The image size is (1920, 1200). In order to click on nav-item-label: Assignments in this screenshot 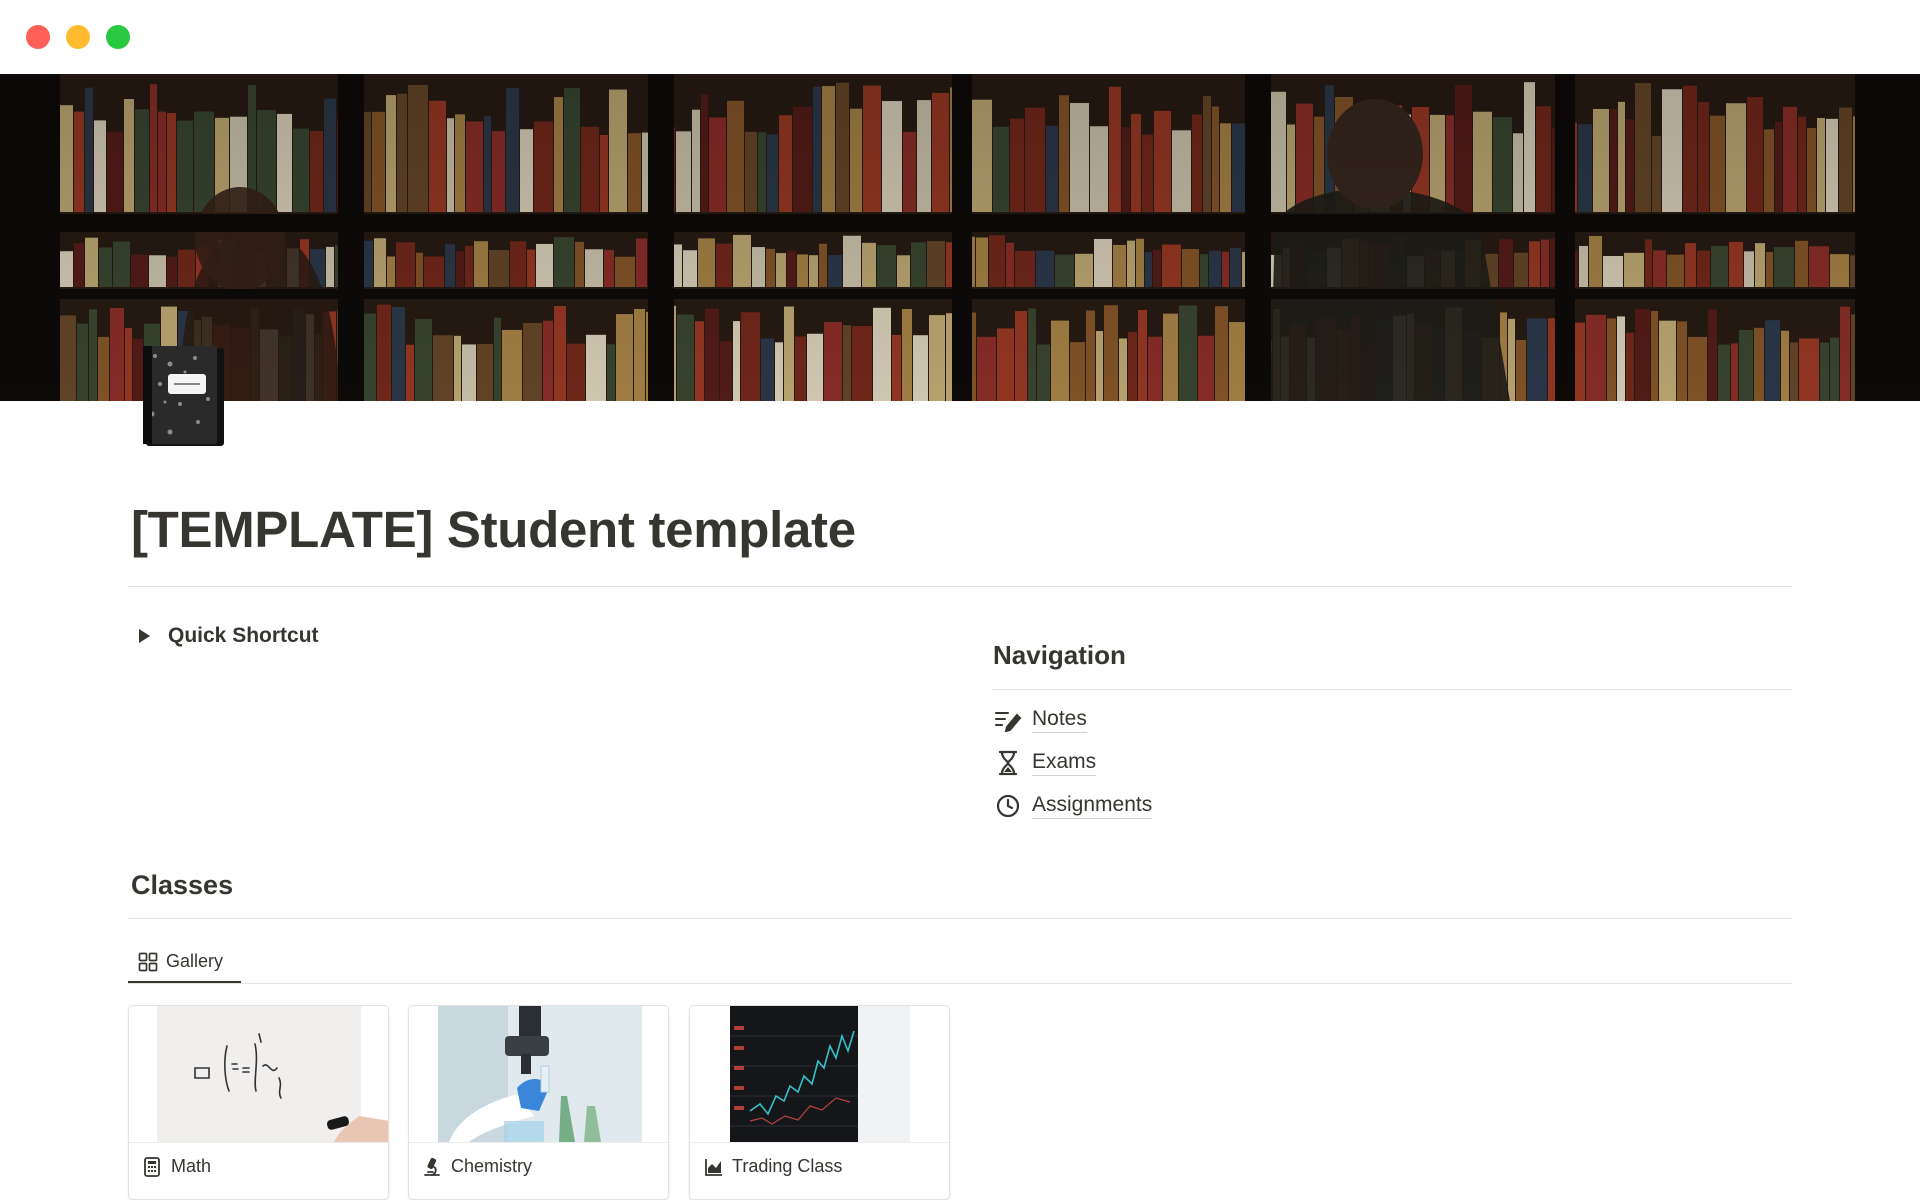, I will do `click(1092, 806)`.